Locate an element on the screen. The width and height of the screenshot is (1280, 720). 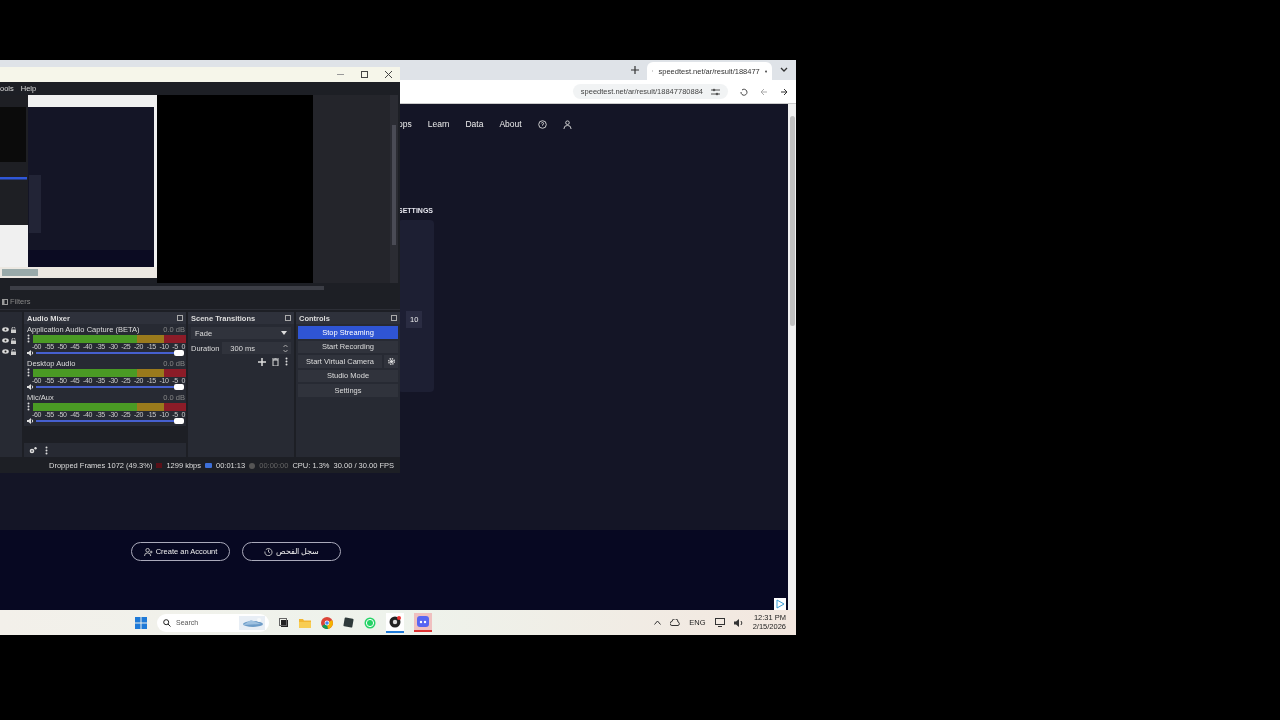
ad-choices-icon is located at coordinates (780, 604).